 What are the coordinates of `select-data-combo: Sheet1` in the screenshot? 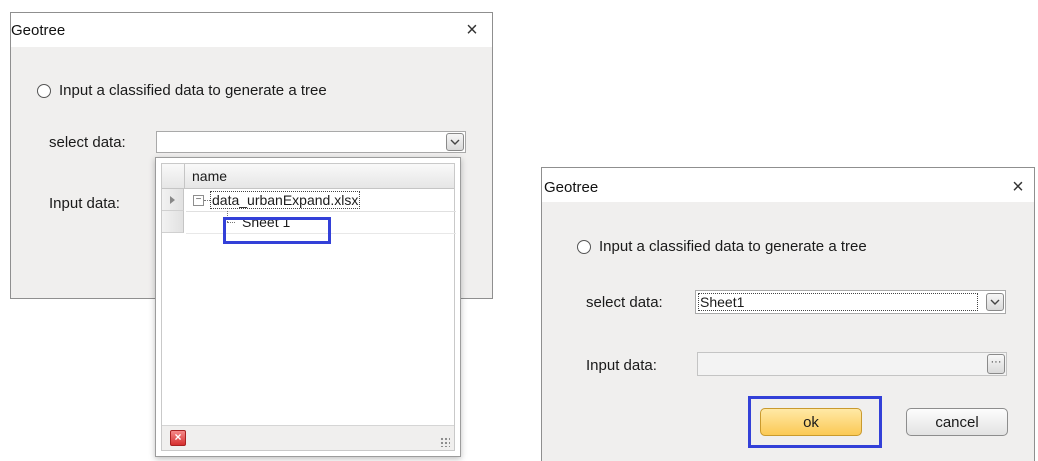 It's located at (850, 302).